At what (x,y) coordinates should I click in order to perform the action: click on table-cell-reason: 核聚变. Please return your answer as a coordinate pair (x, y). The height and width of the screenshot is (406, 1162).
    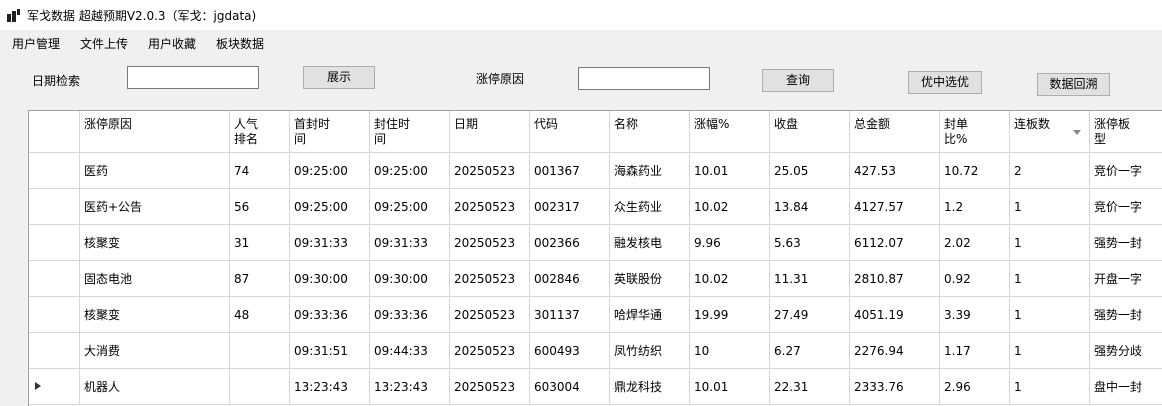
    Looking at the image, I should click on (155, 243).